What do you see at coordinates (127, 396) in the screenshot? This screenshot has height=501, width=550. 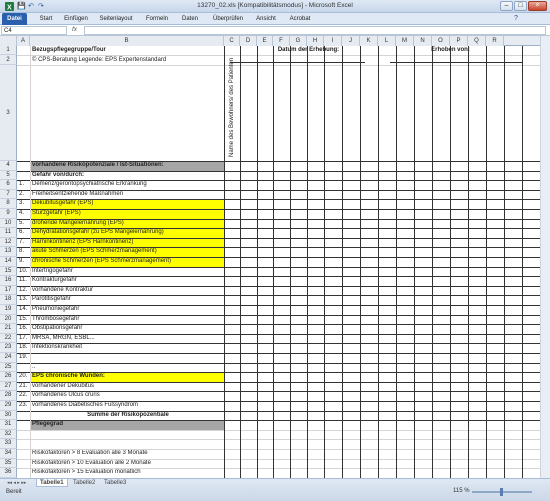 I see `cell-b: vorhandenes Ulcus cruris` at bounding box center [127, 396].